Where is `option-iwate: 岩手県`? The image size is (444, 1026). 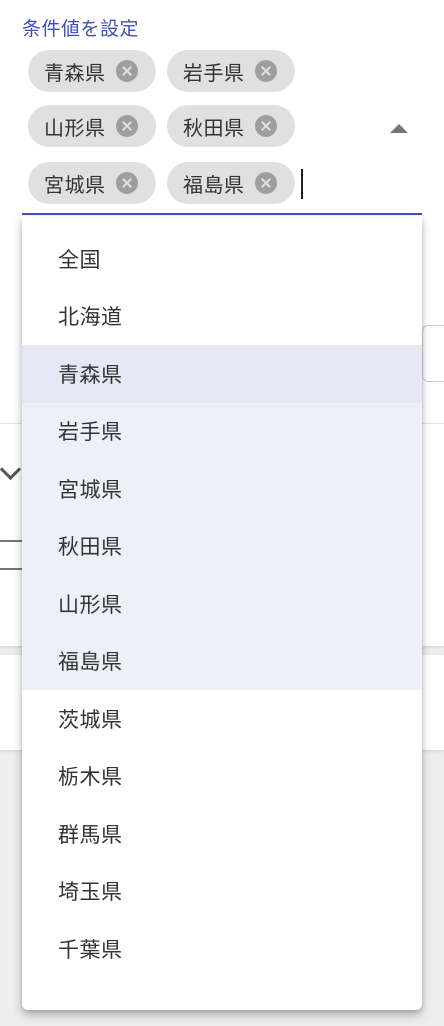 option-iwate: 岩手県 is located at coordinates (222, 431).